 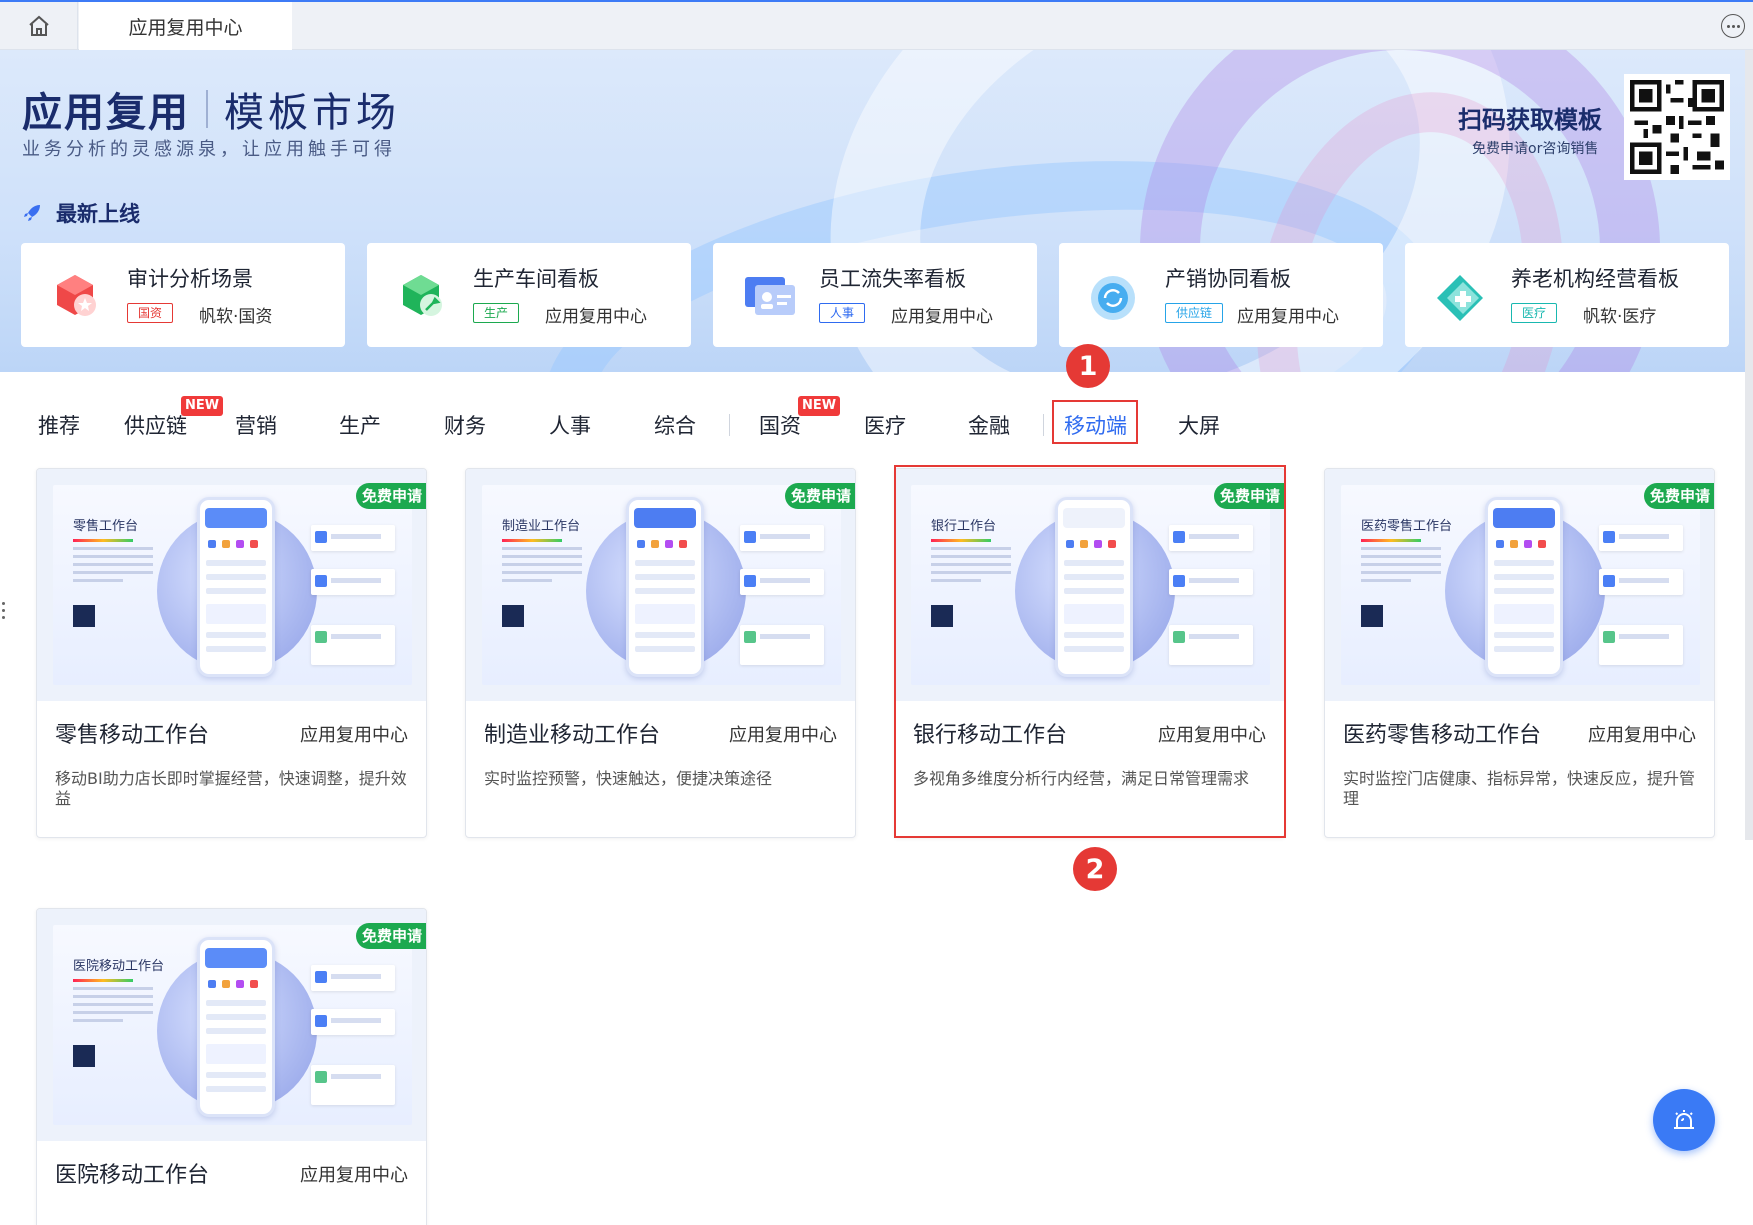 What do you see at coordinates (1460, 298) in the screenshot?
I see `medical-cross-icon` at bounding box center [1460, 298].